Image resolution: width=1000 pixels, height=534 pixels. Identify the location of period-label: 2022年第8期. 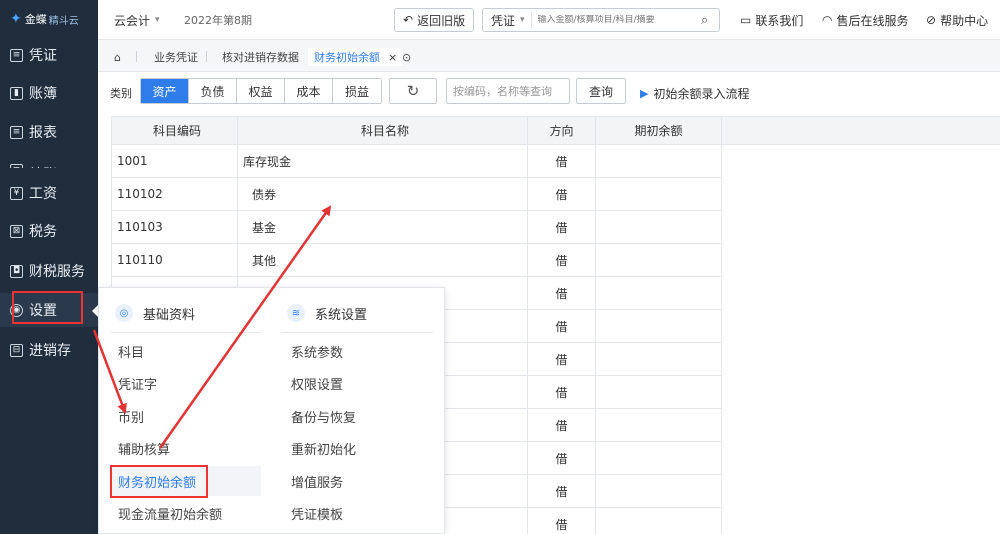
(218, 20).